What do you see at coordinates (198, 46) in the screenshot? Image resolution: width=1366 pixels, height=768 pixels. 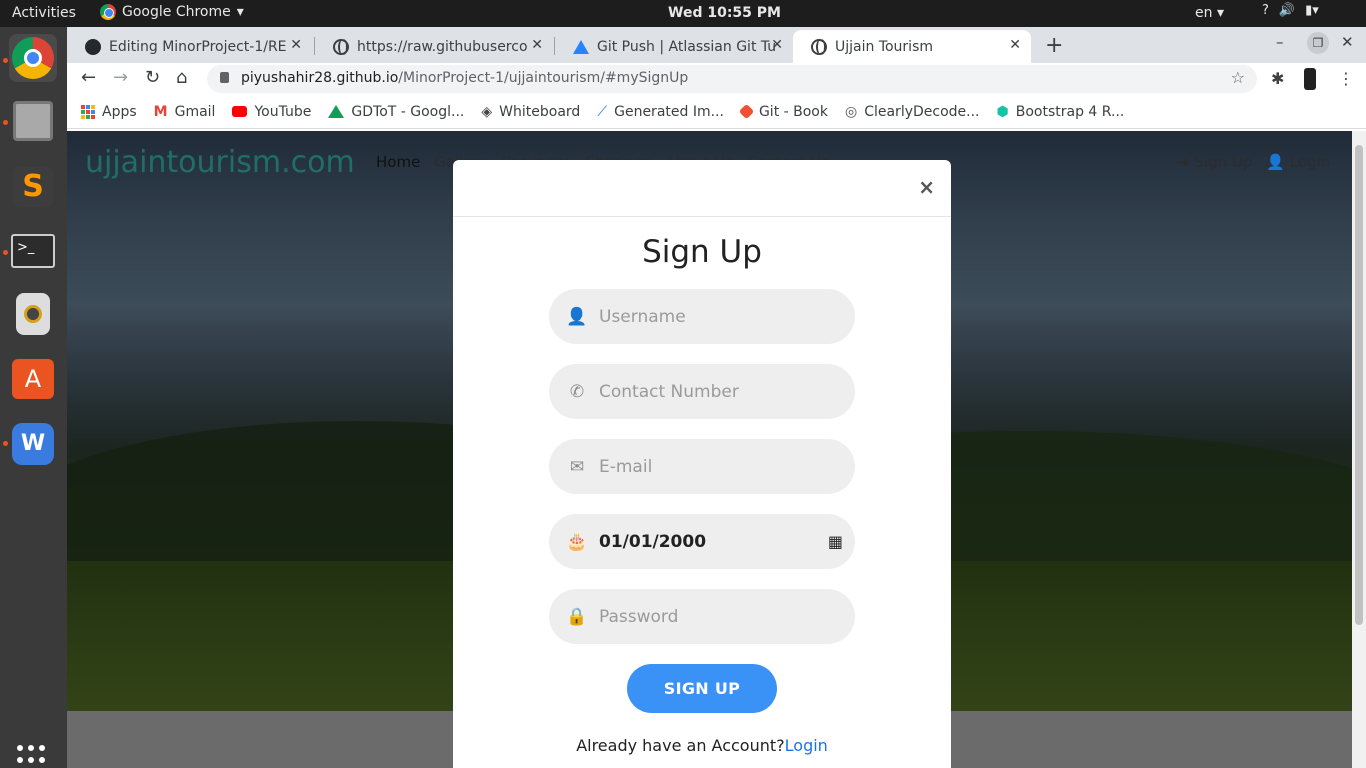 I see `tab-title: Editing MinorProject-1/RE` at bounding box center [198, 46].